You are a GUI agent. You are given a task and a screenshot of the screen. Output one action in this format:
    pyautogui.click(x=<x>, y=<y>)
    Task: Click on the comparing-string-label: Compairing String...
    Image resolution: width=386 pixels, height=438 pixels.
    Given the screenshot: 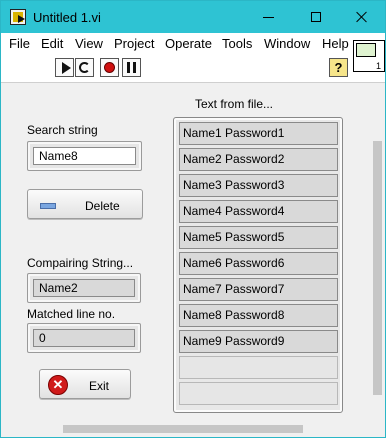 What is the action you would take?
    pyautogui.click(x=80, y=263)
    